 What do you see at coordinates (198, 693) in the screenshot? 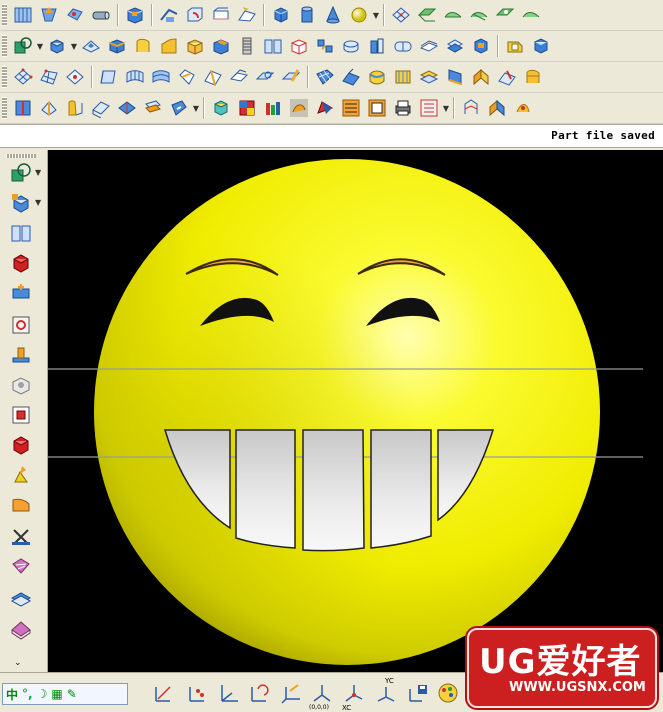
I see `point-set-icon` at bounding box center [198, 693].